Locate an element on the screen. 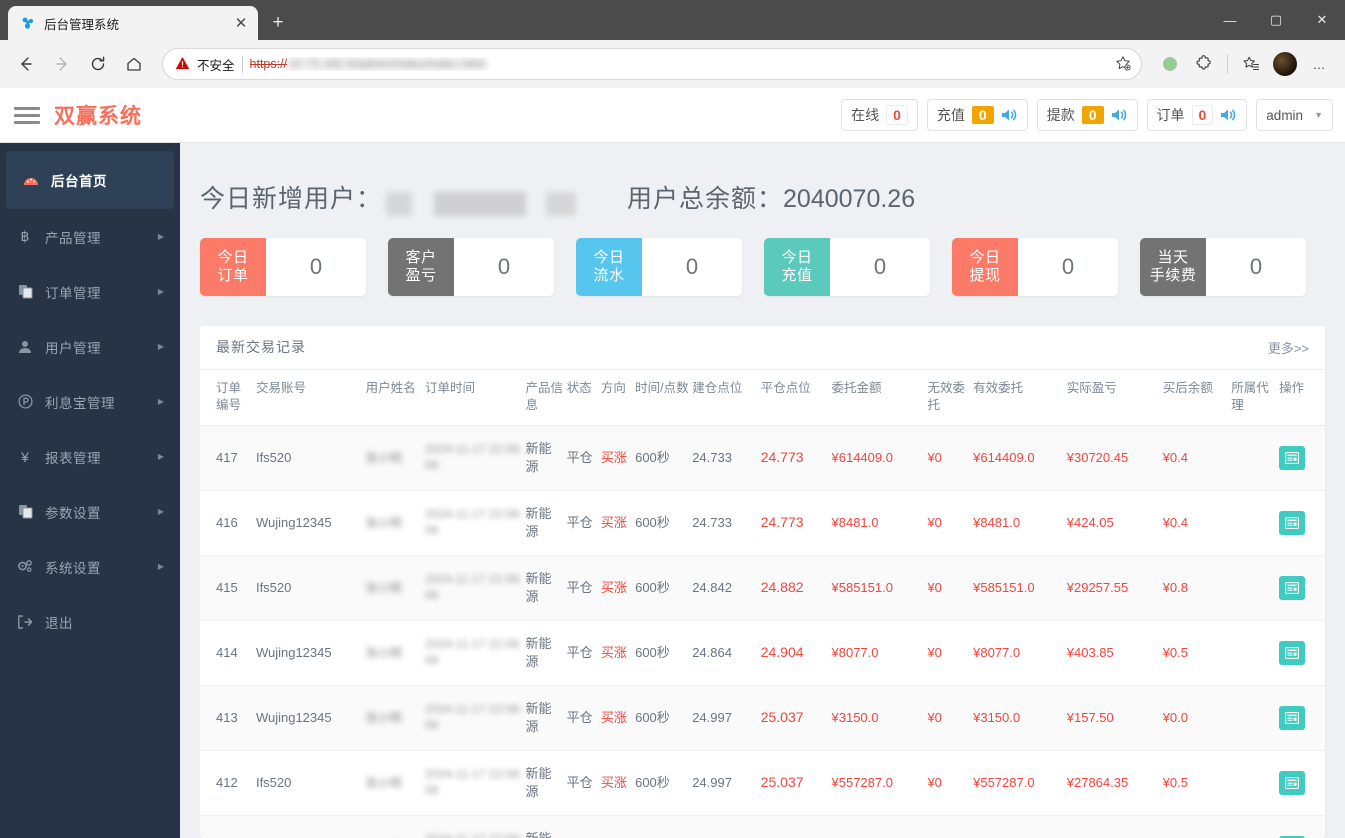 Image resolution: width=1345 pixels, height=838 pixels. close-window-button: ✕ is located at coordinates (1322, 20).